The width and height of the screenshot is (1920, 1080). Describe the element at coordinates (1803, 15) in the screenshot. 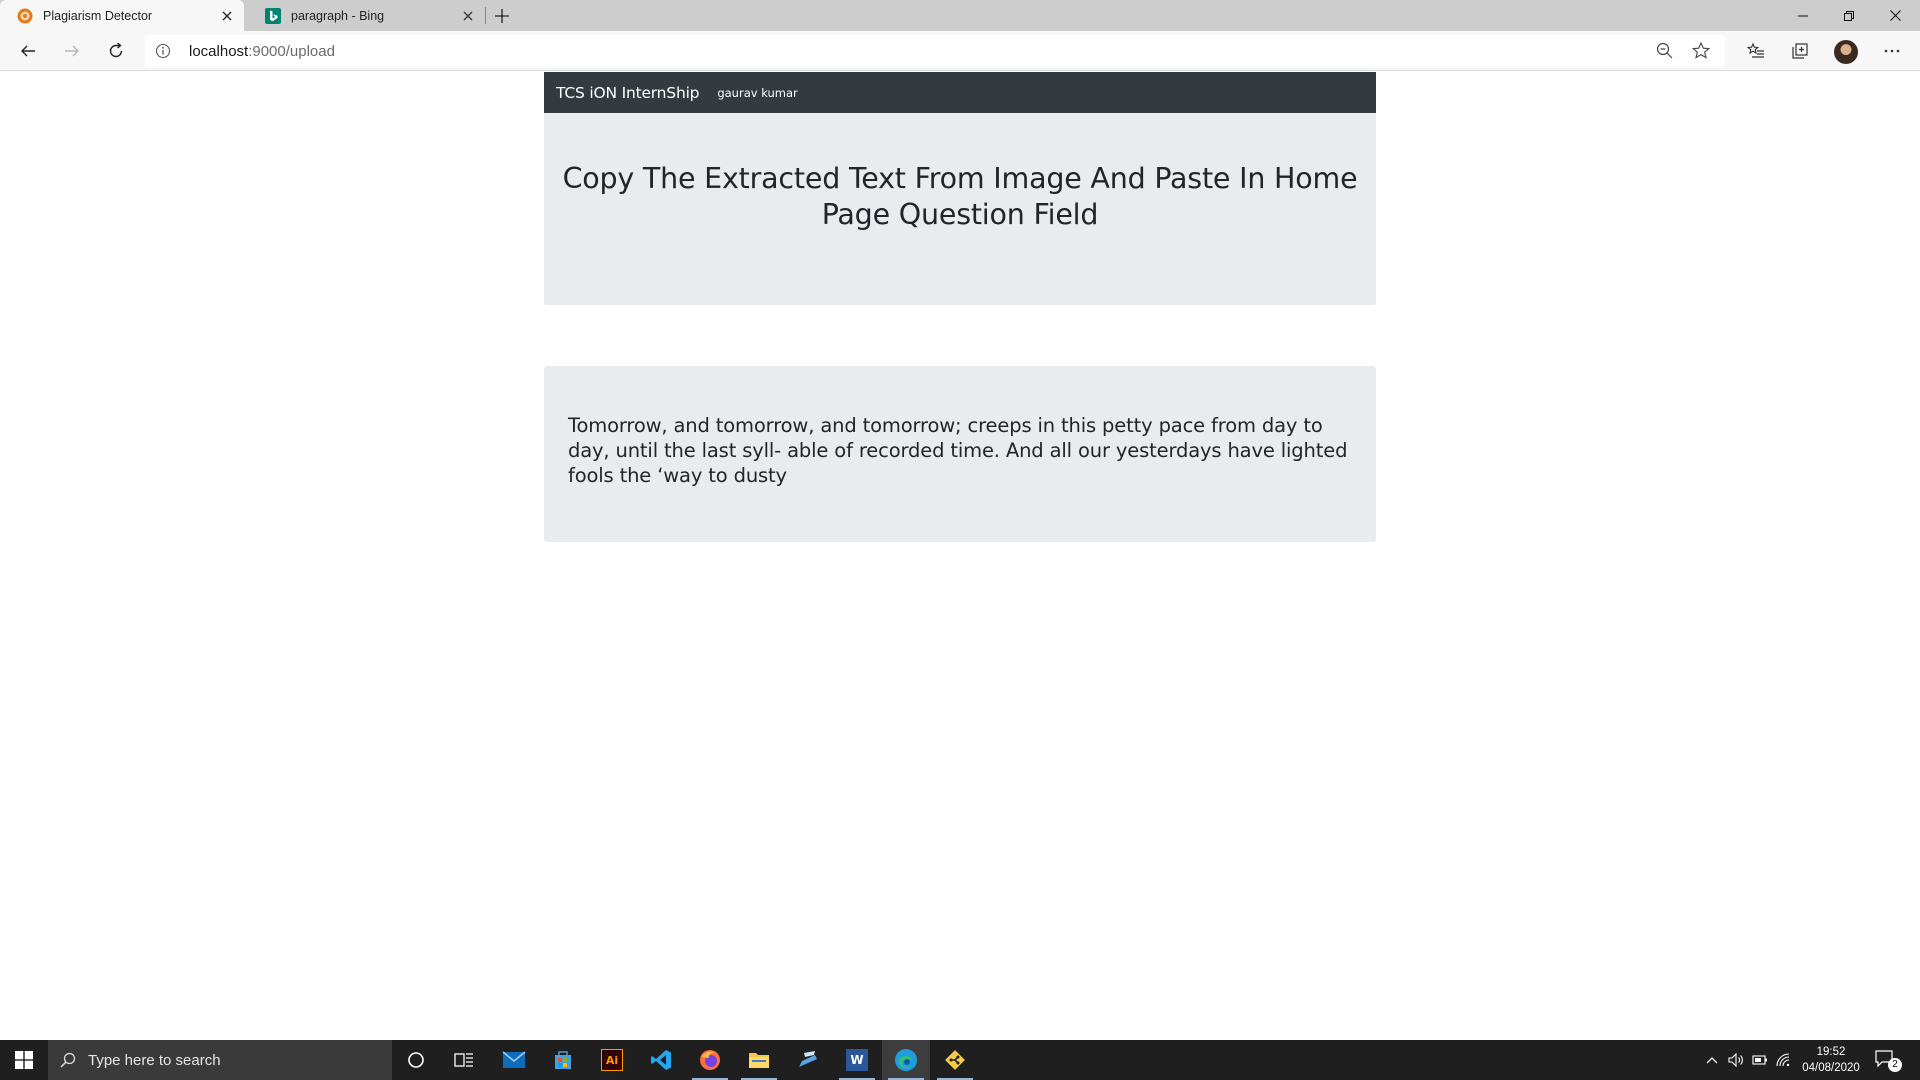

I see `minimize-button` at that location.